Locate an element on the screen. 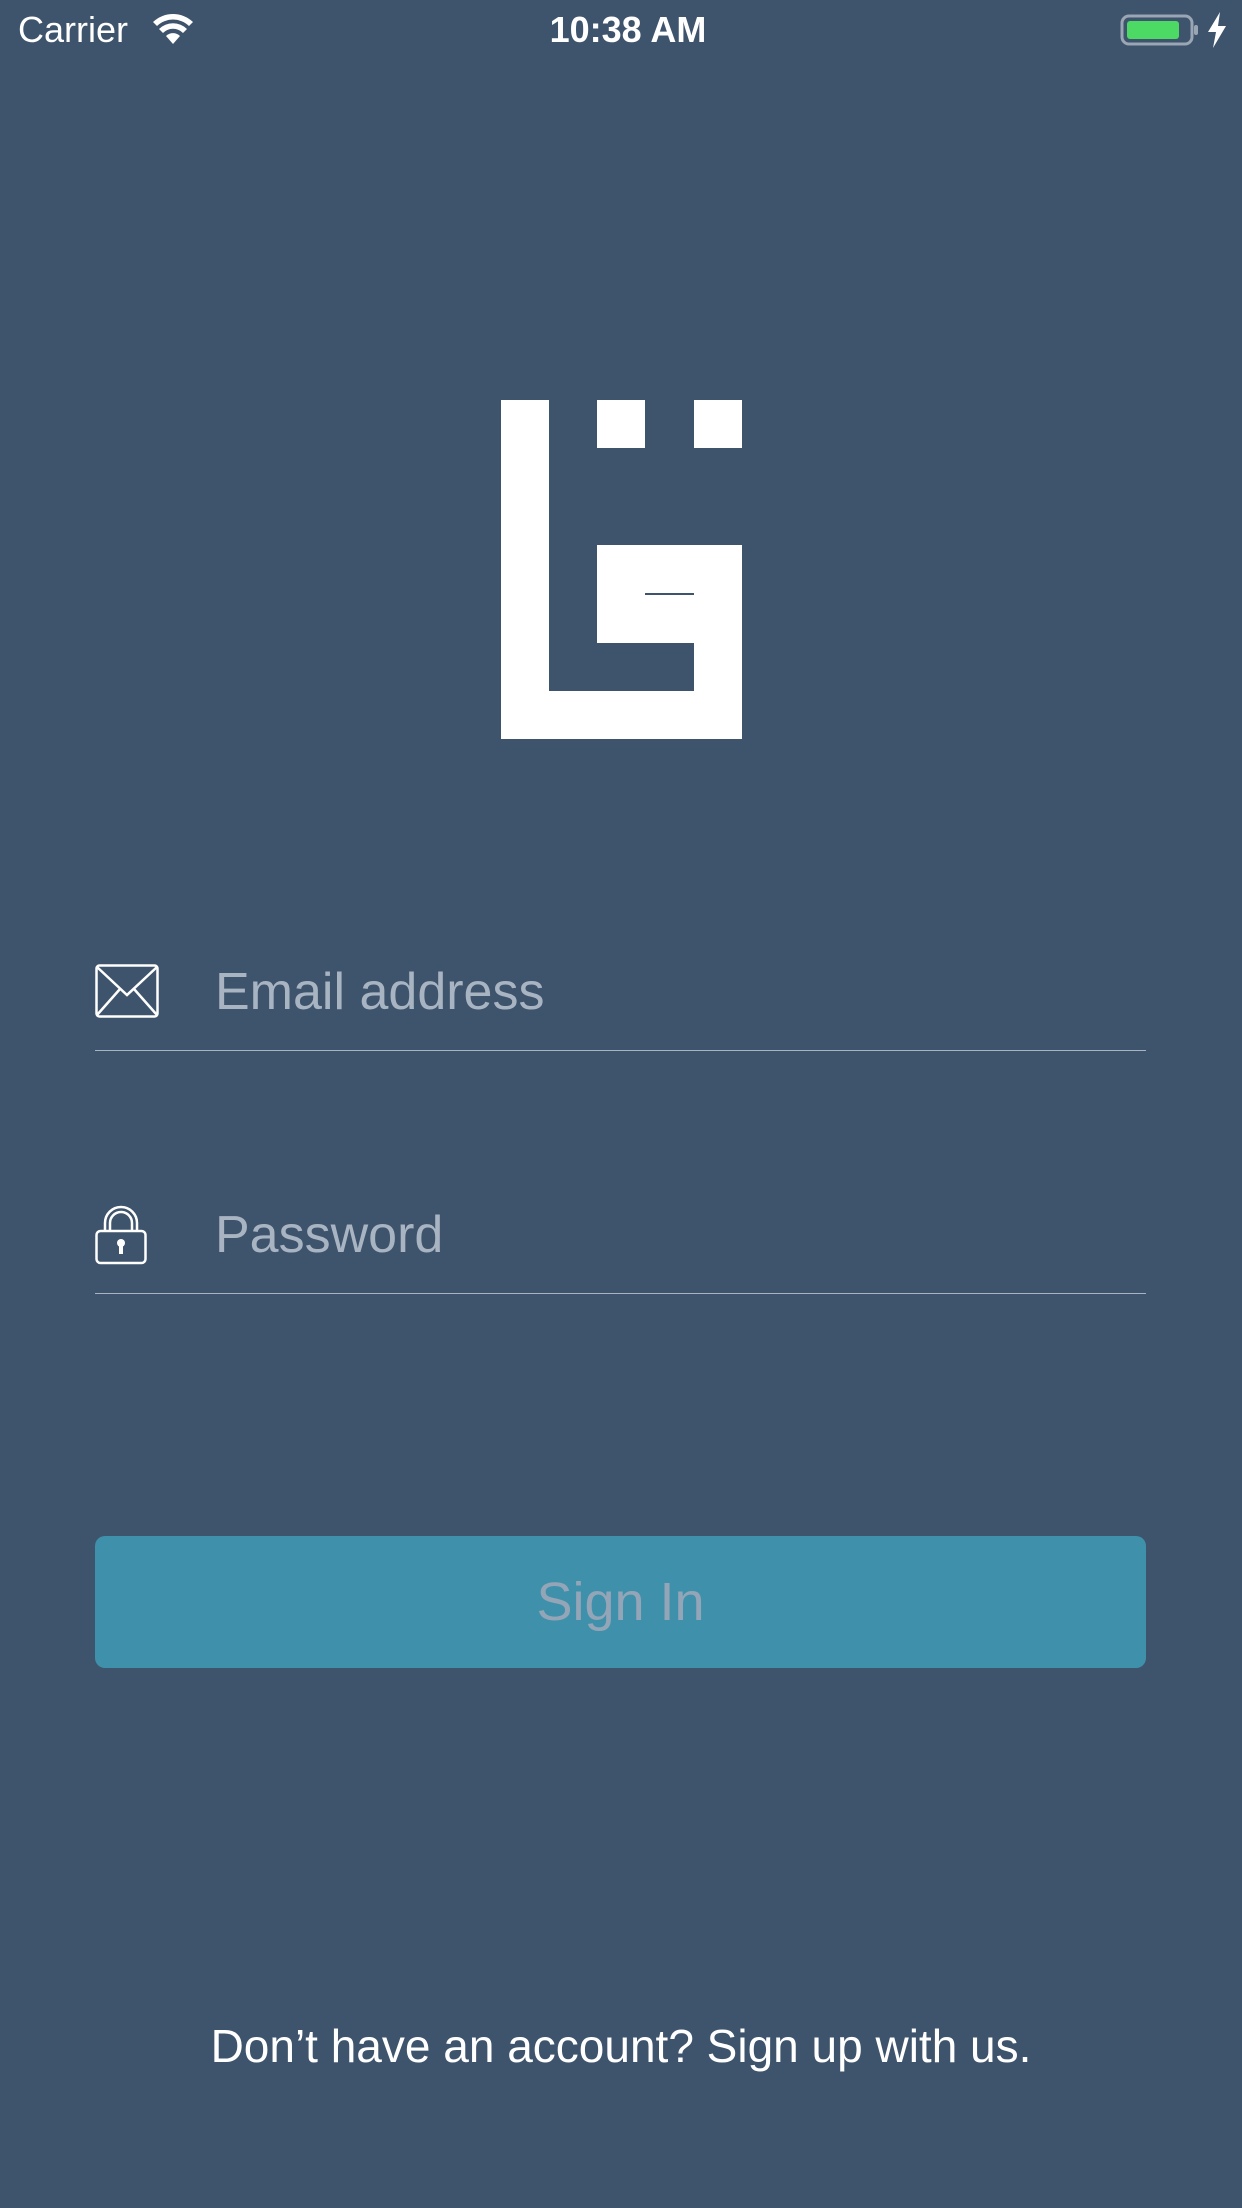 The width and height of the screenshot is (1242, 2208). envelope-icon is located at coordinates (127, 991).